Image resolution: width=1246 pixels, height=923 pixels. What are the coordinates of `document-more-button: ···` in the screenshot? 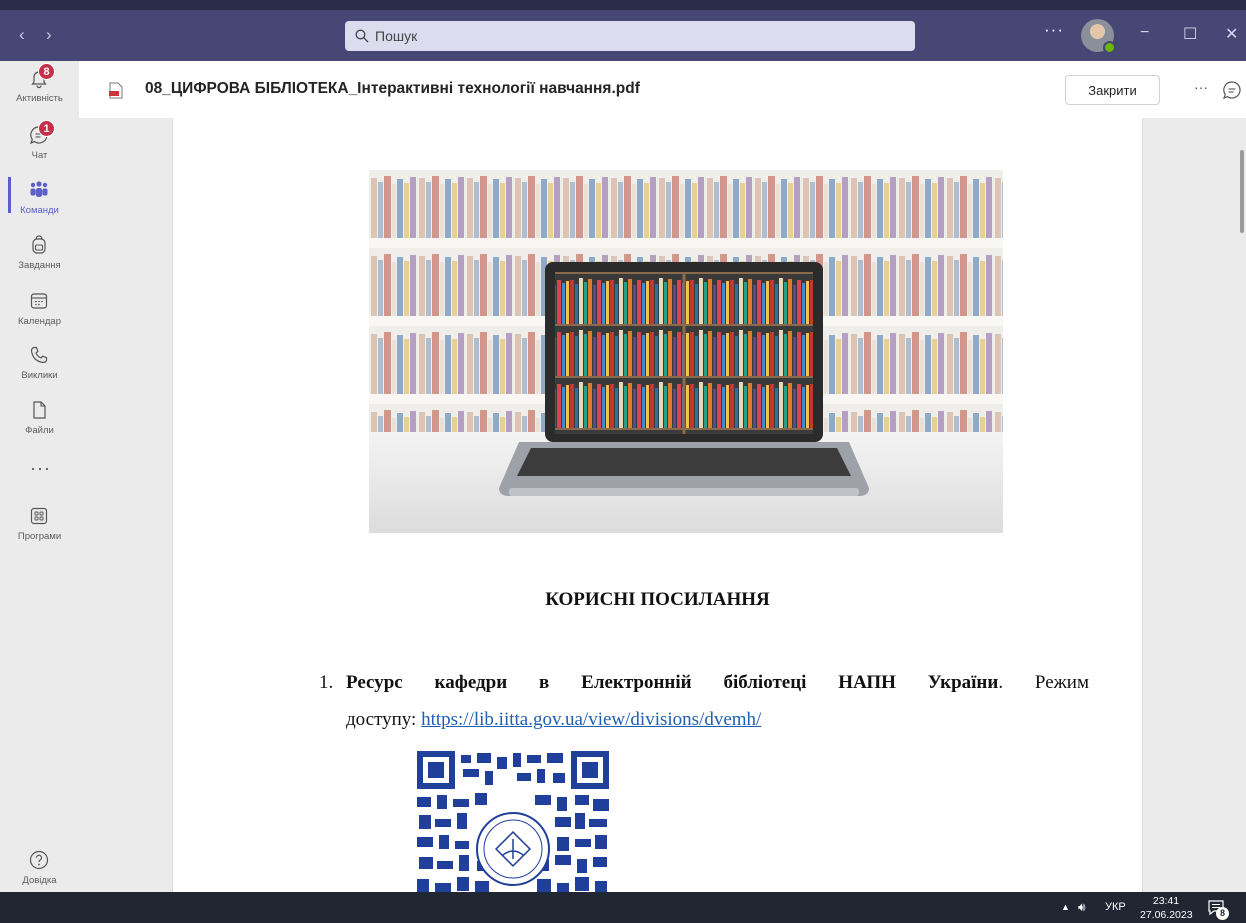 It's located at (1201, 87).